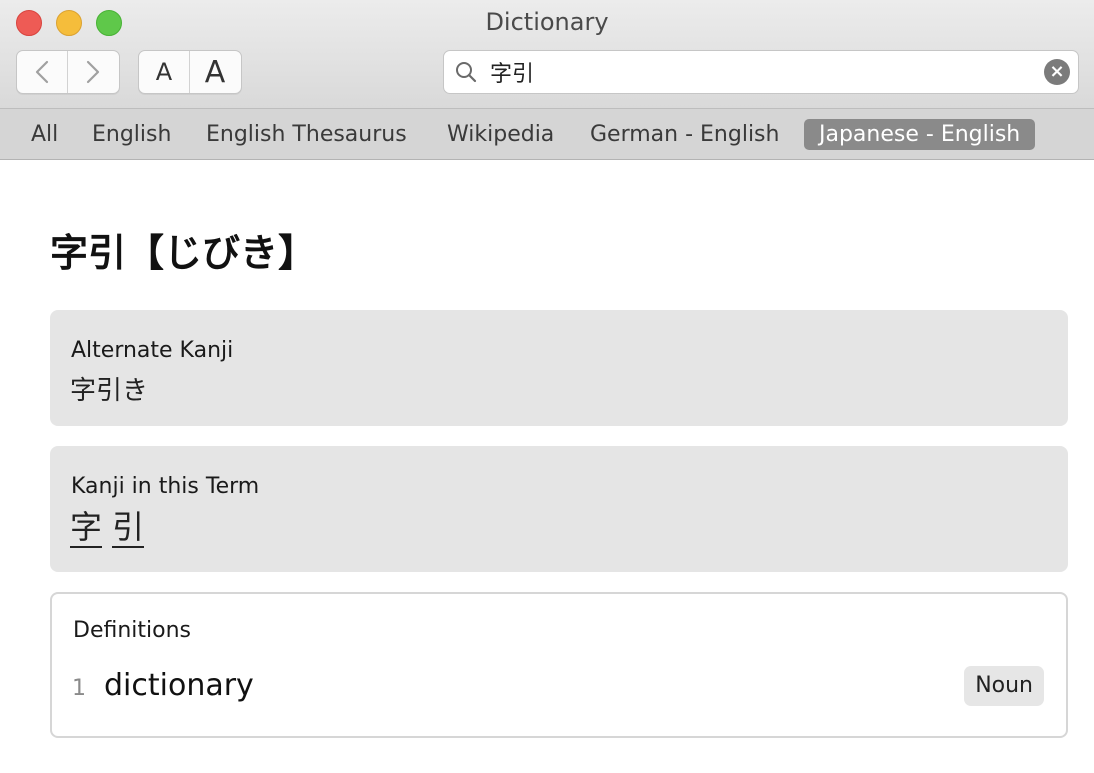  Describe the element at coordinates (128, 528) in the screenshot. I see `kanji-link: 引` at that location.